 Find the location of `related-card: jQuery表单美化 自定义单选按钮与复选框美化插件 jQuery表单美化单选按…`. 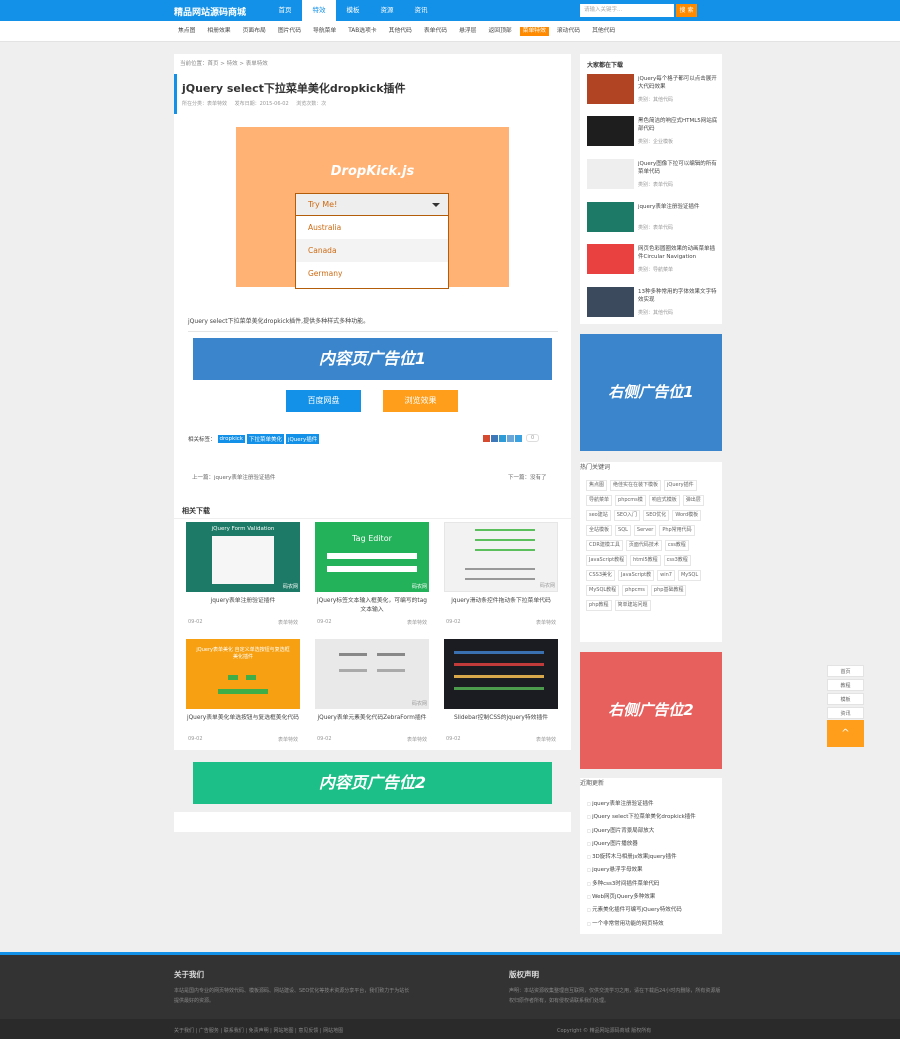

related-card: jQuery表单美化 自定义单选按钮与复选框美化插件 jQuery表单美化单选按… is located at coordinates (243, 695).